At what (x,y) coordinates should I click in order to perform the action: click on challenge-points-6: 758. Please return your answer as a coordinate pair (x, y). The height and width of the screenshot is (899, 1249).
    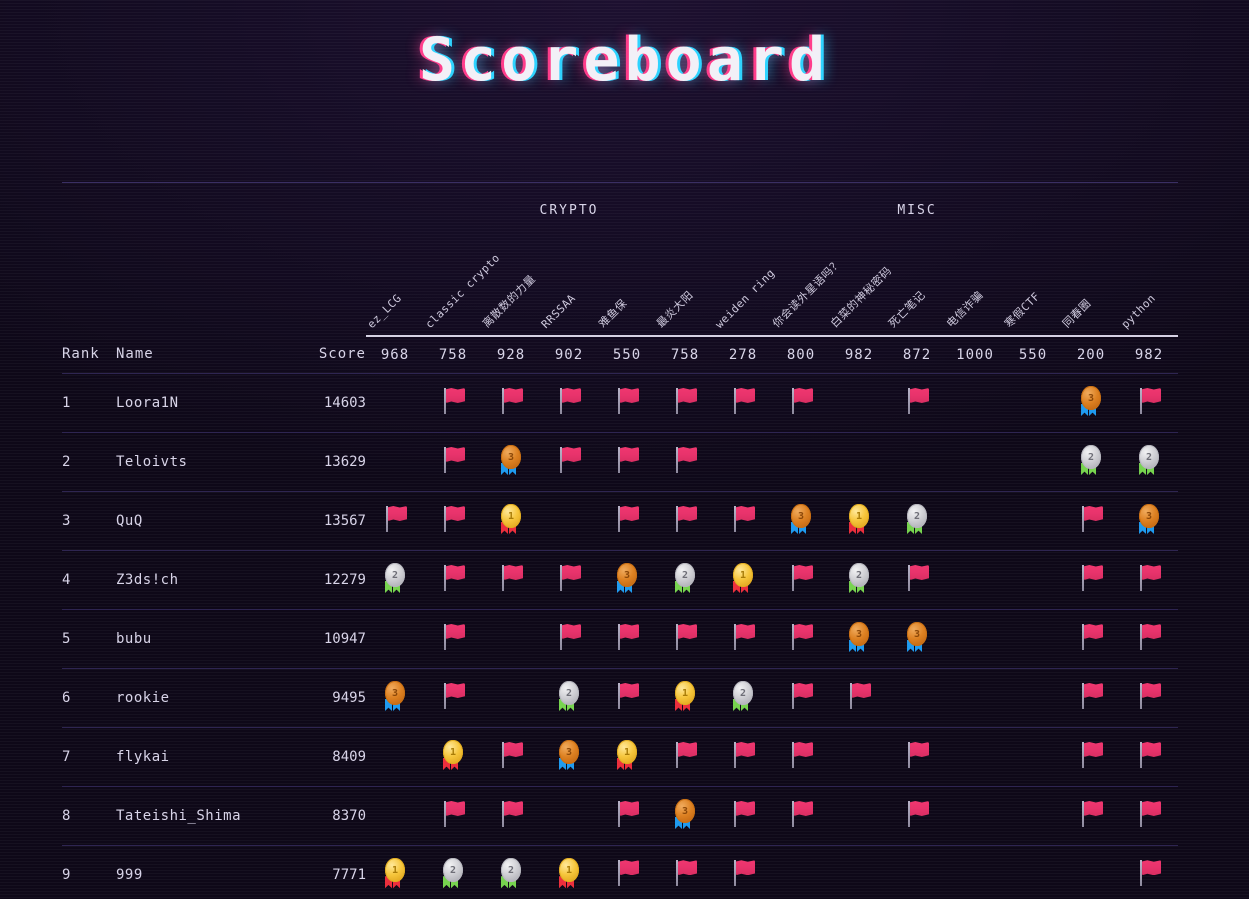
    Looking at the image, I should click on (685, 354).